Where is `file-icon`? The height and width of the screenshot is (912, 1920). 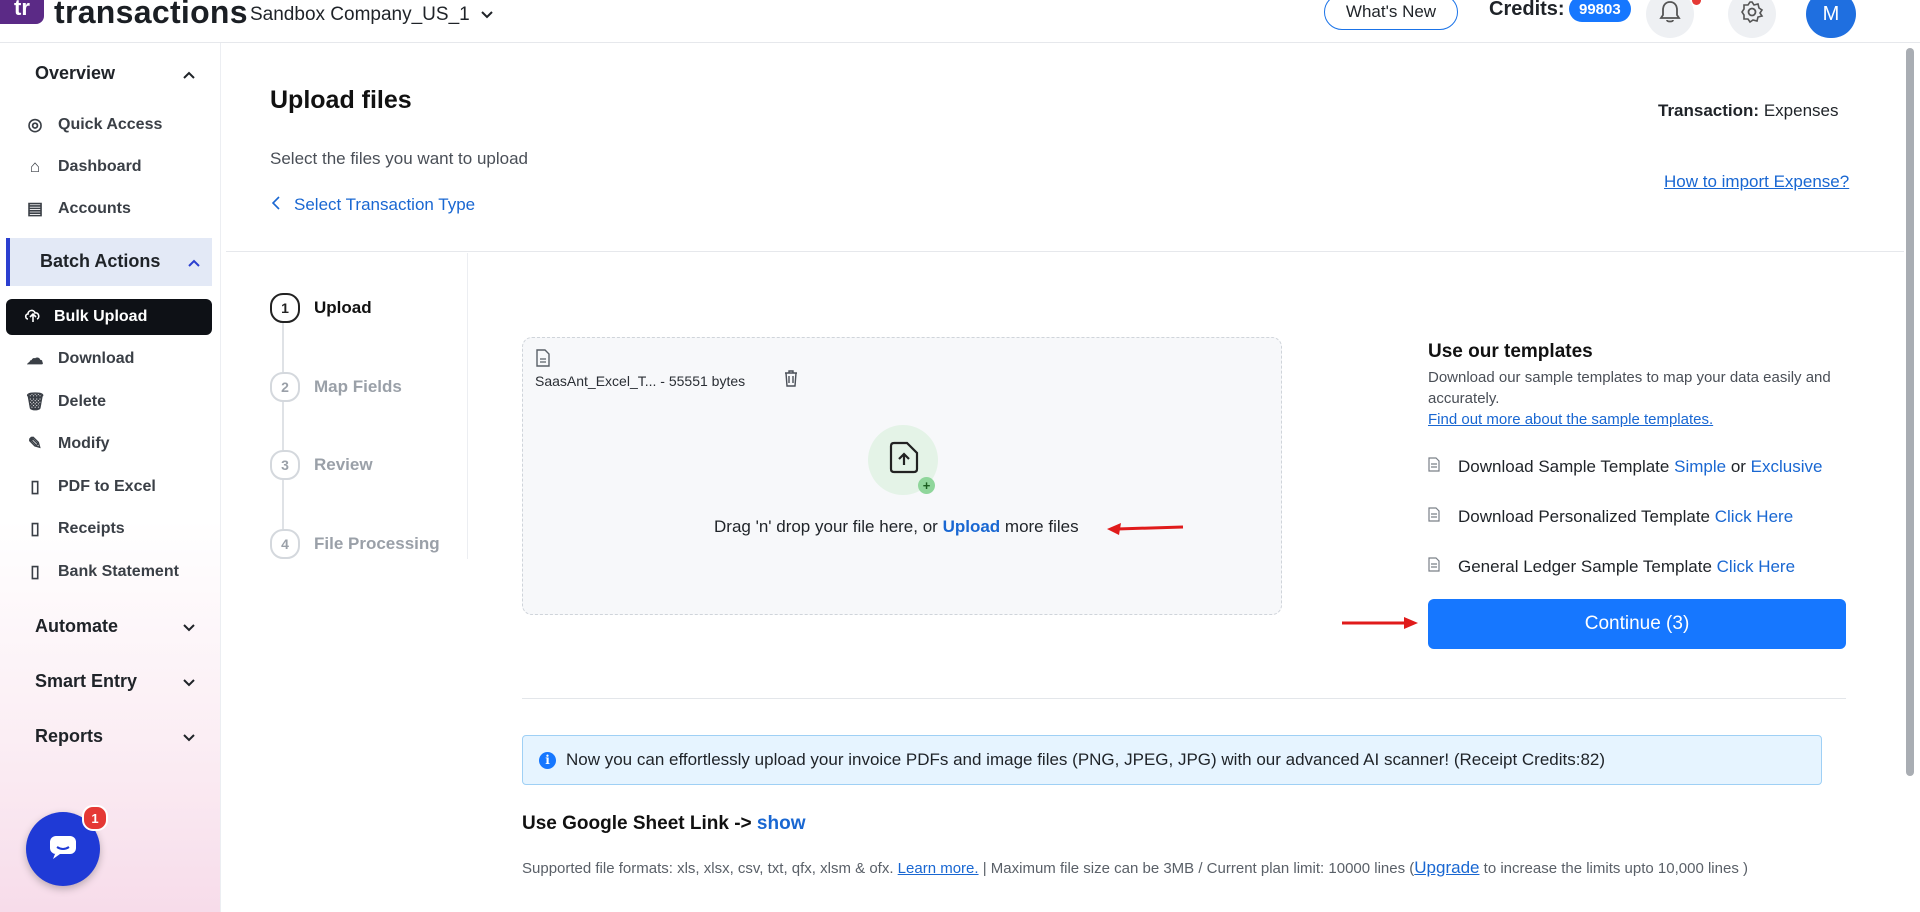 file-icon is located at coordinates (543, 360).